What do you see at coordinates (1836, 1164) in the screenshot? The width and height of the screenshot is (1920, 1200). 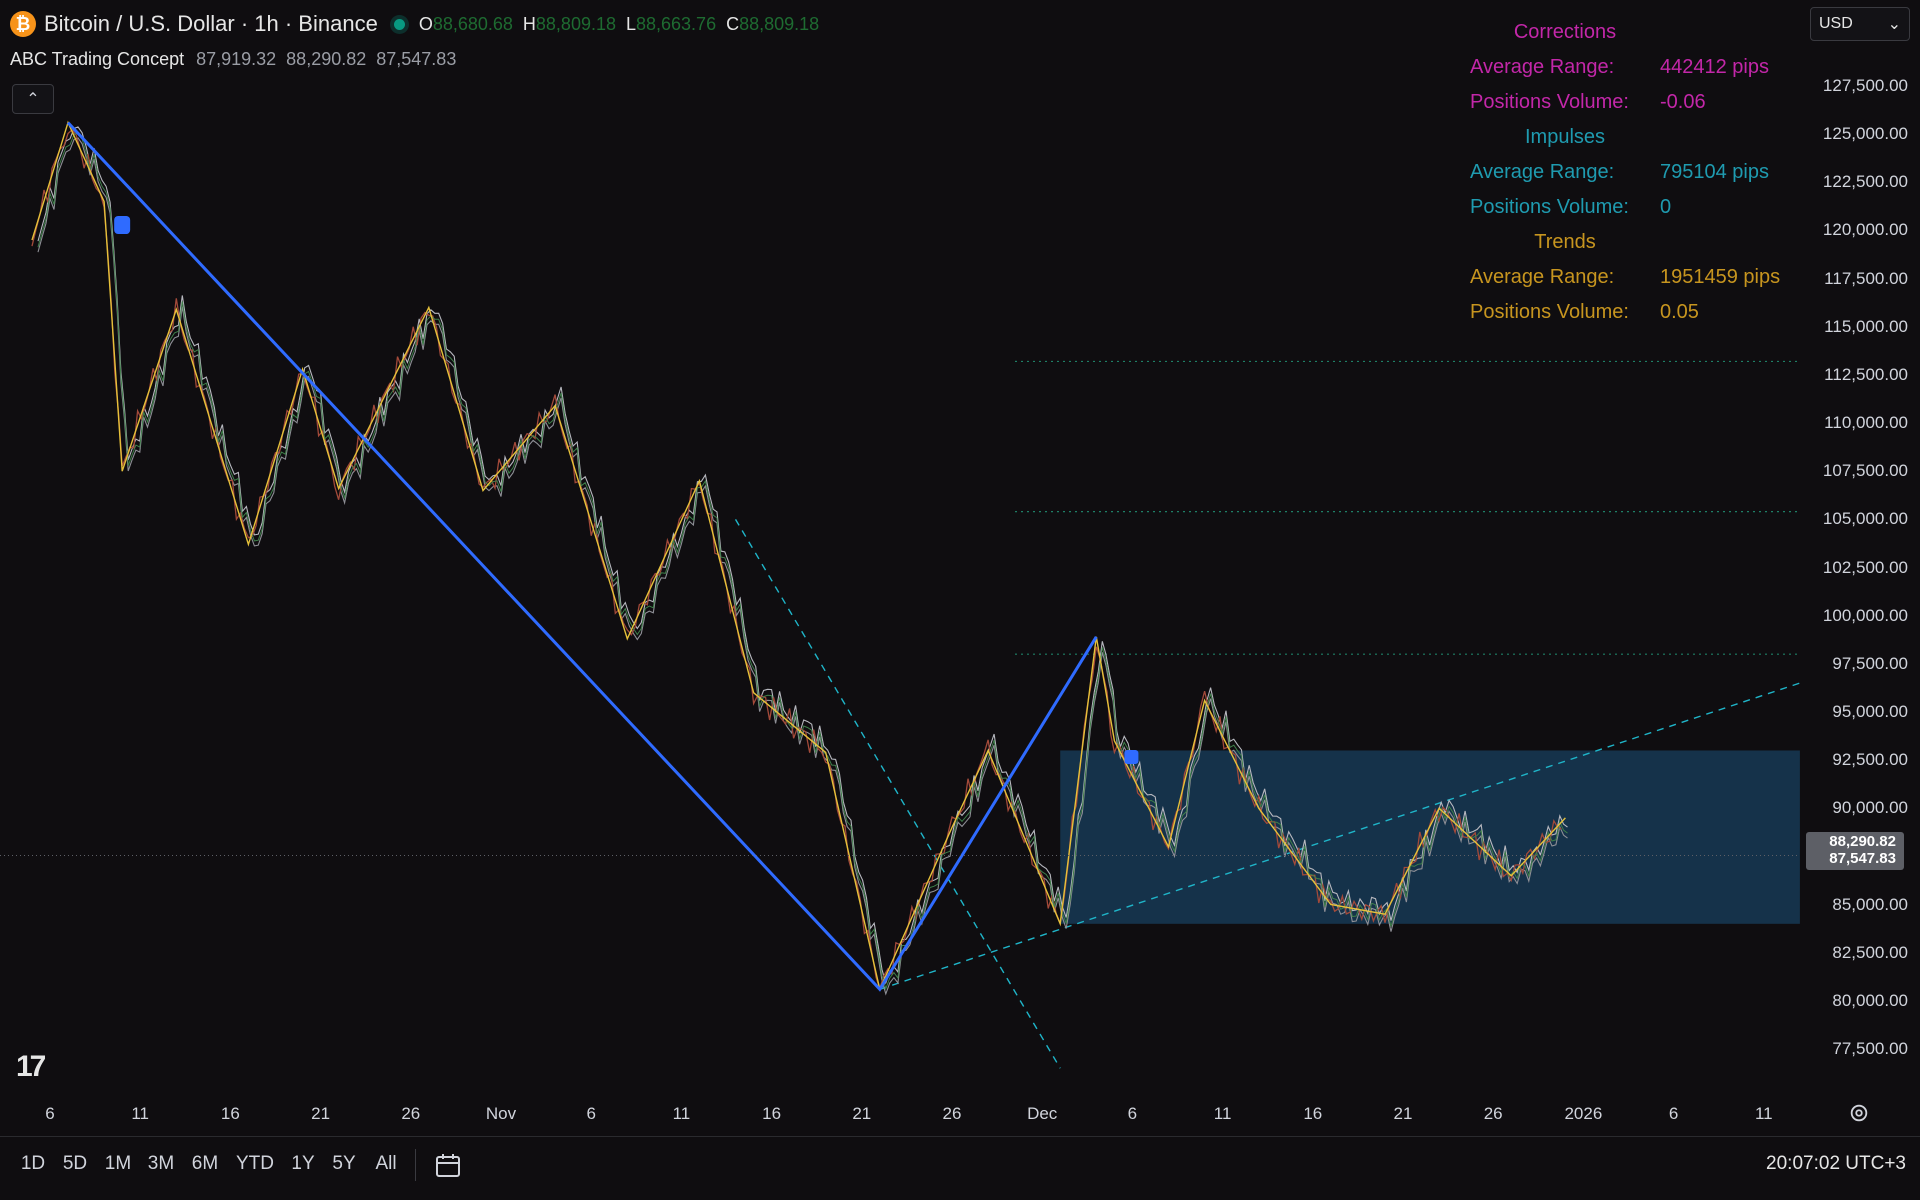 I see `clock: 20:07:02 UTC+3` at bounding box center [1836, 1164].